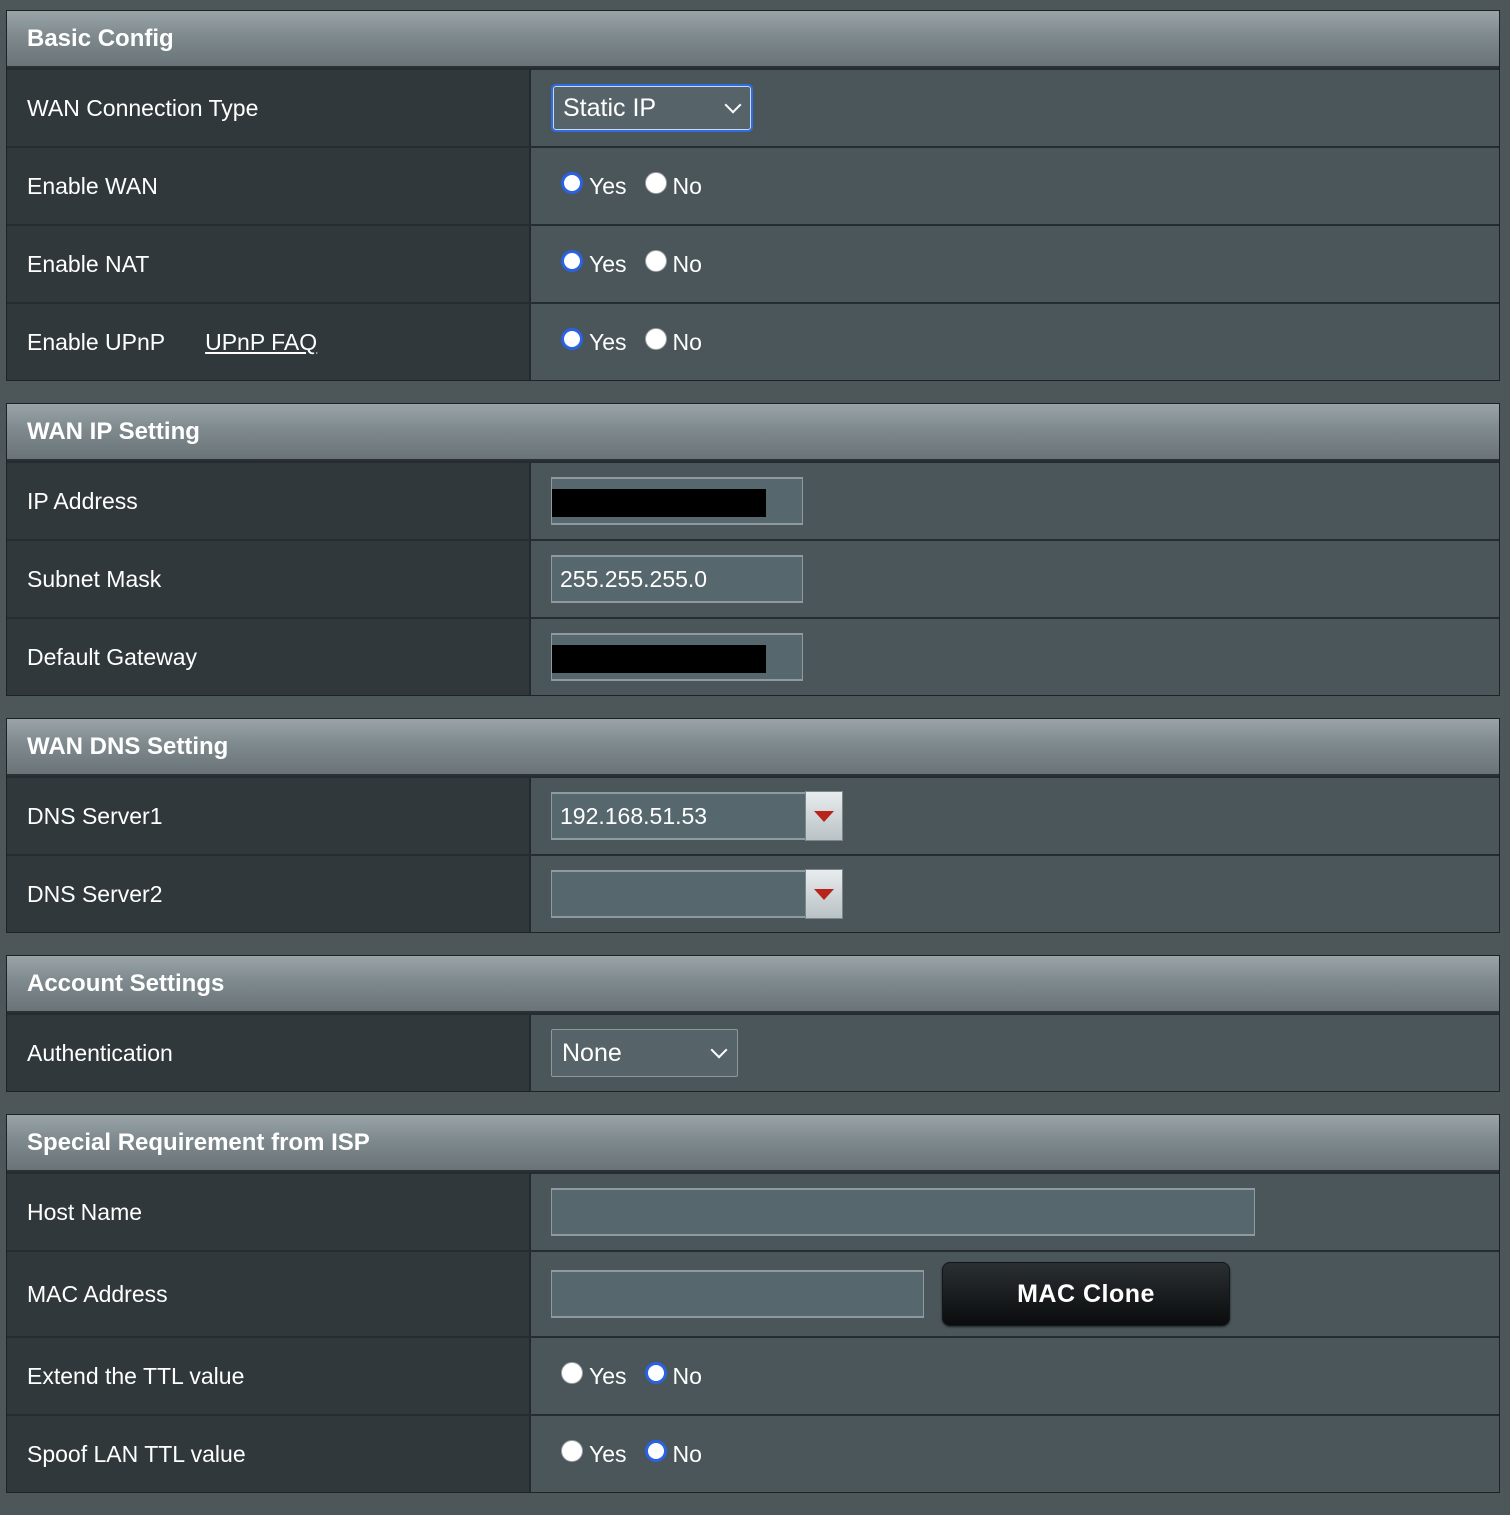  What do you see at coordinates (753, 1052) in the screenshot?
I see `row-authentication: Authentication None` at bounding box center [753, 1052].